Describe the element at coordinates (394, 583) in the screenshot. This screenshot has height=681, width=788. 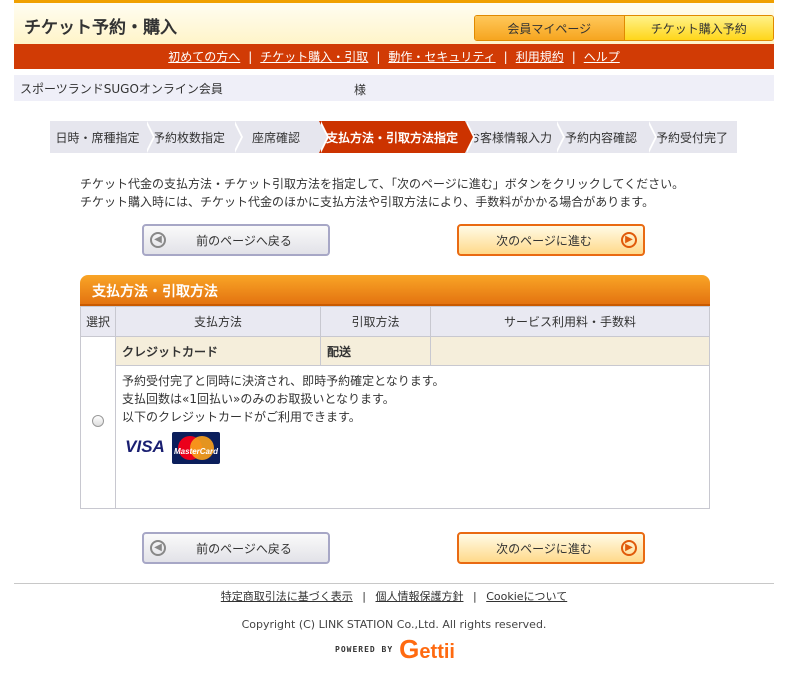
I see `footer-divider` at that location.